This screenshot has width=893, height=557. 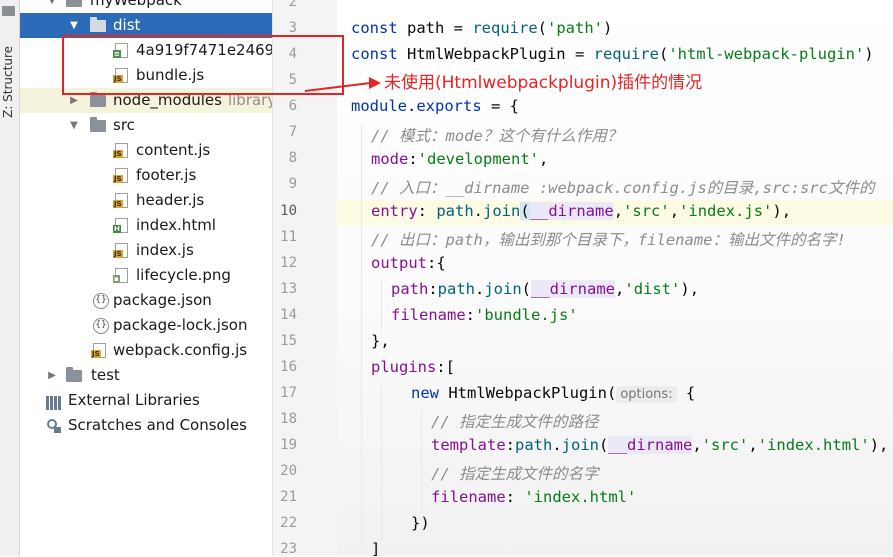 I want to click on line-number: 22, so click(x=288, y=523).